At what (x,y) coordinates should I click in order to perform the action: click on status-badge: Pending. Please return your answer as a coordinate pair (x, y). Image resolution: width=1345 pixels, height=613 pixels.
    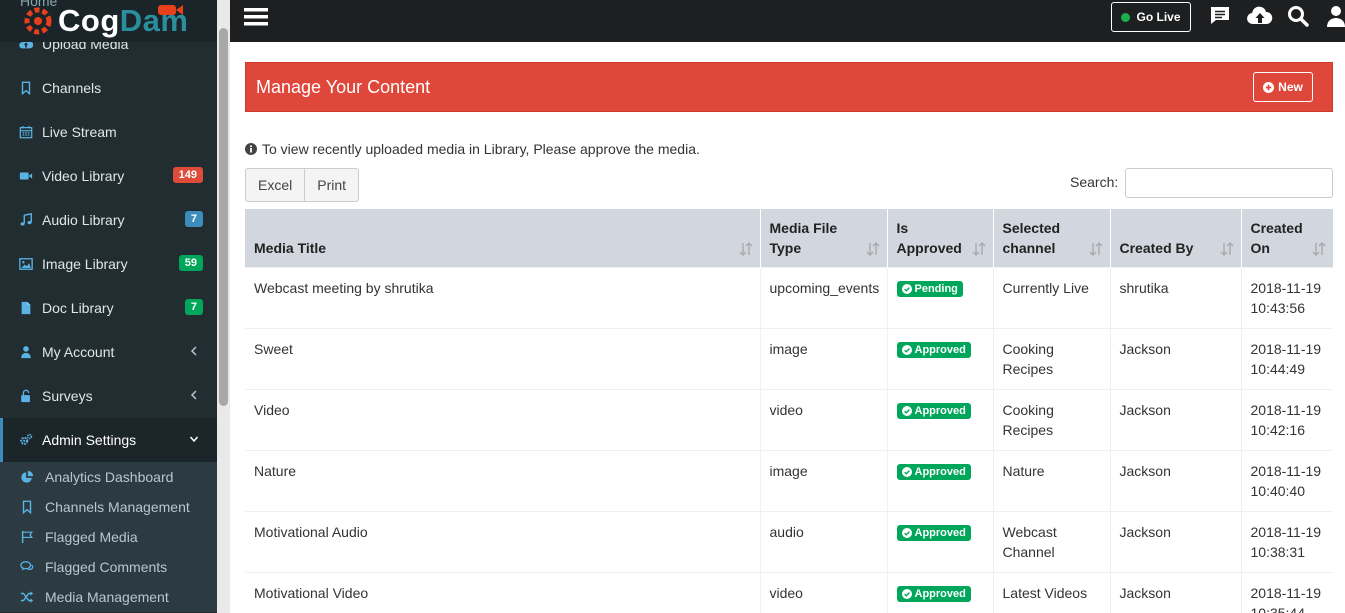
    Looking at the image, I should click on (929, 289).